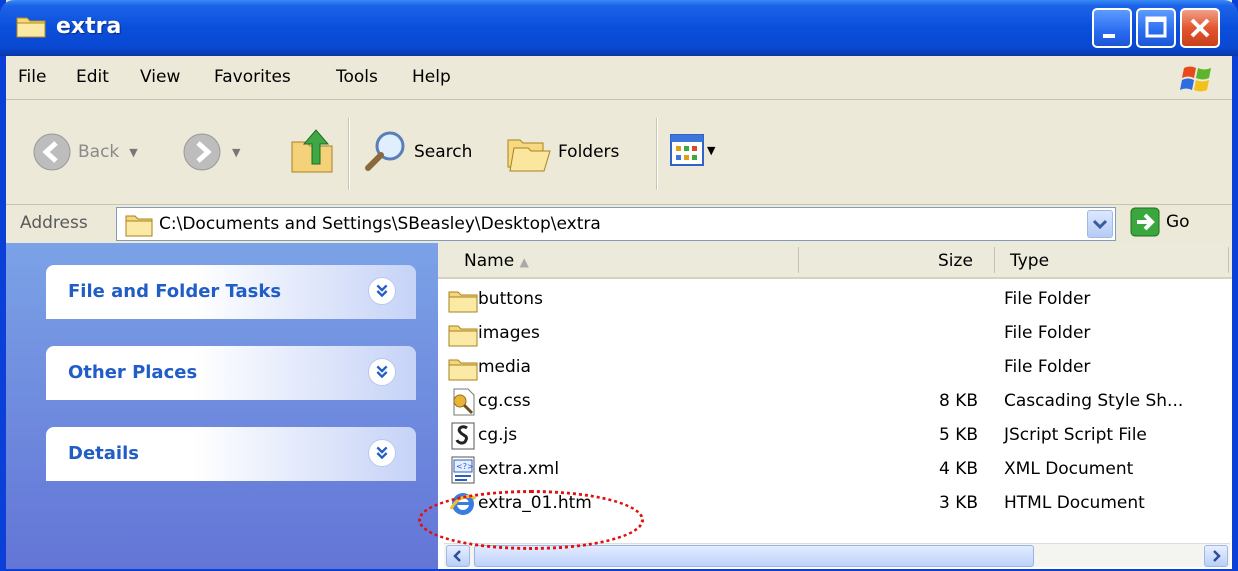 This screenshot has height=571, width=1238. I want to click on sort-ascending-icon: ▲, so click(524, 262).